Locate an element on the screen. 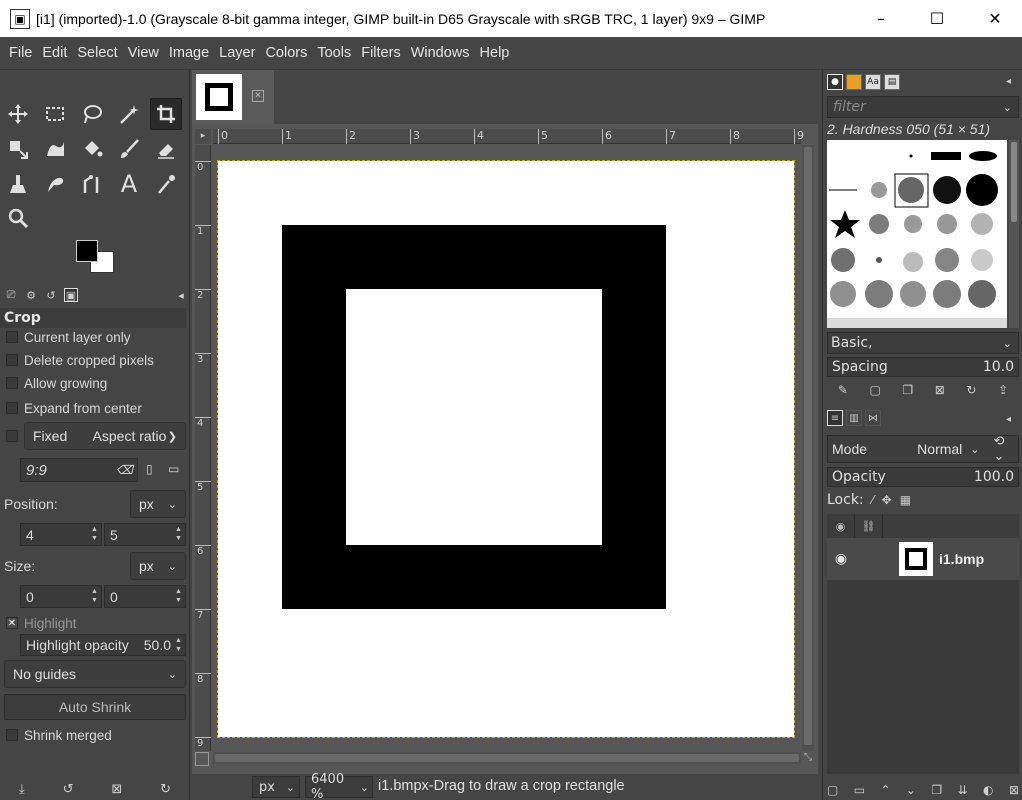 Image resolution: width=1022 pixels, height=800 pixels. refresh-brushes-icon: ↻ is located at coordinates (971, 390).